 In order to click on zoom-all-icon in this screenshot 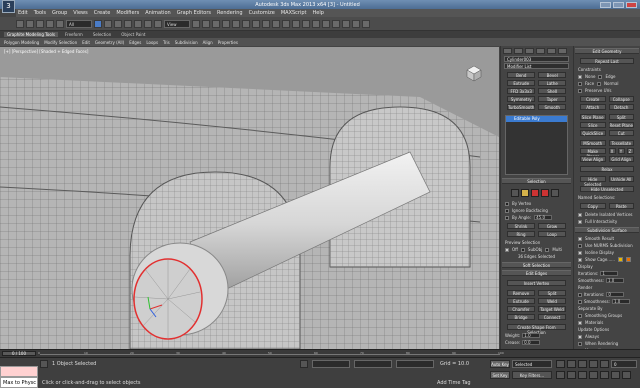, I will do `click(571, 375)`.